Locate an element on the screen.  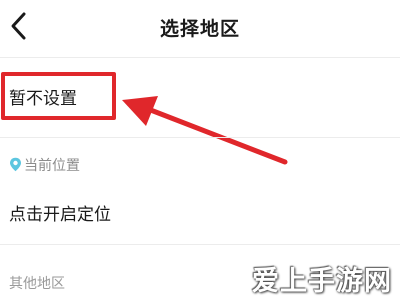
other-regions-header: 其他地区 is located at coordinates (37, 284).